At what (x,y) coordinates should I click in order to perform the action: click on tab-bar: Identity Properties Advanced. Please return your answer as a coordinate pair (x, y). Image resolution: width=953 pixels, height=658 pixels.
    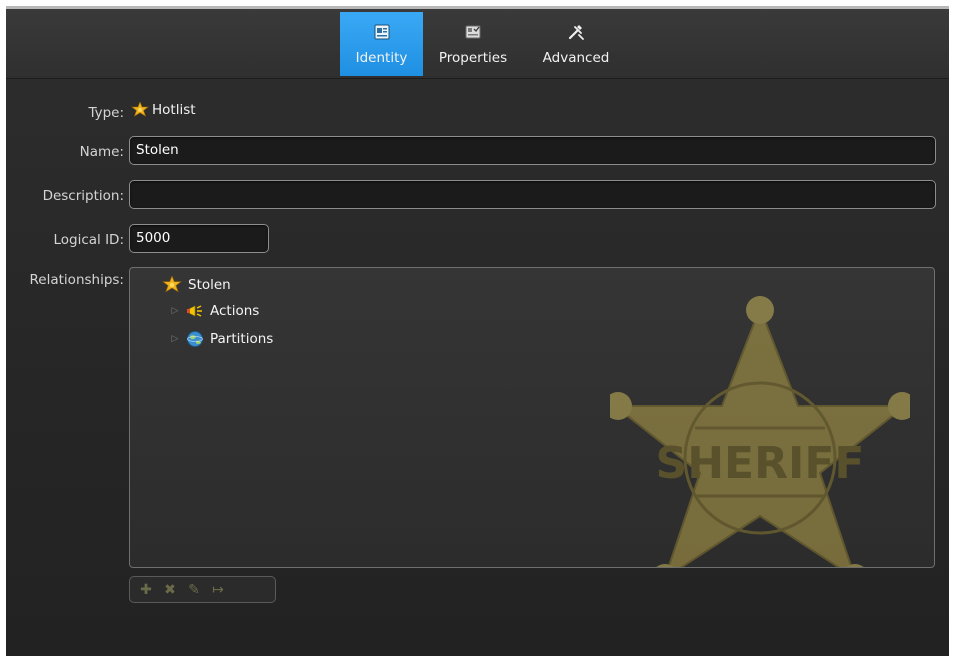
    Looking at the image, I should click on (477, 44).